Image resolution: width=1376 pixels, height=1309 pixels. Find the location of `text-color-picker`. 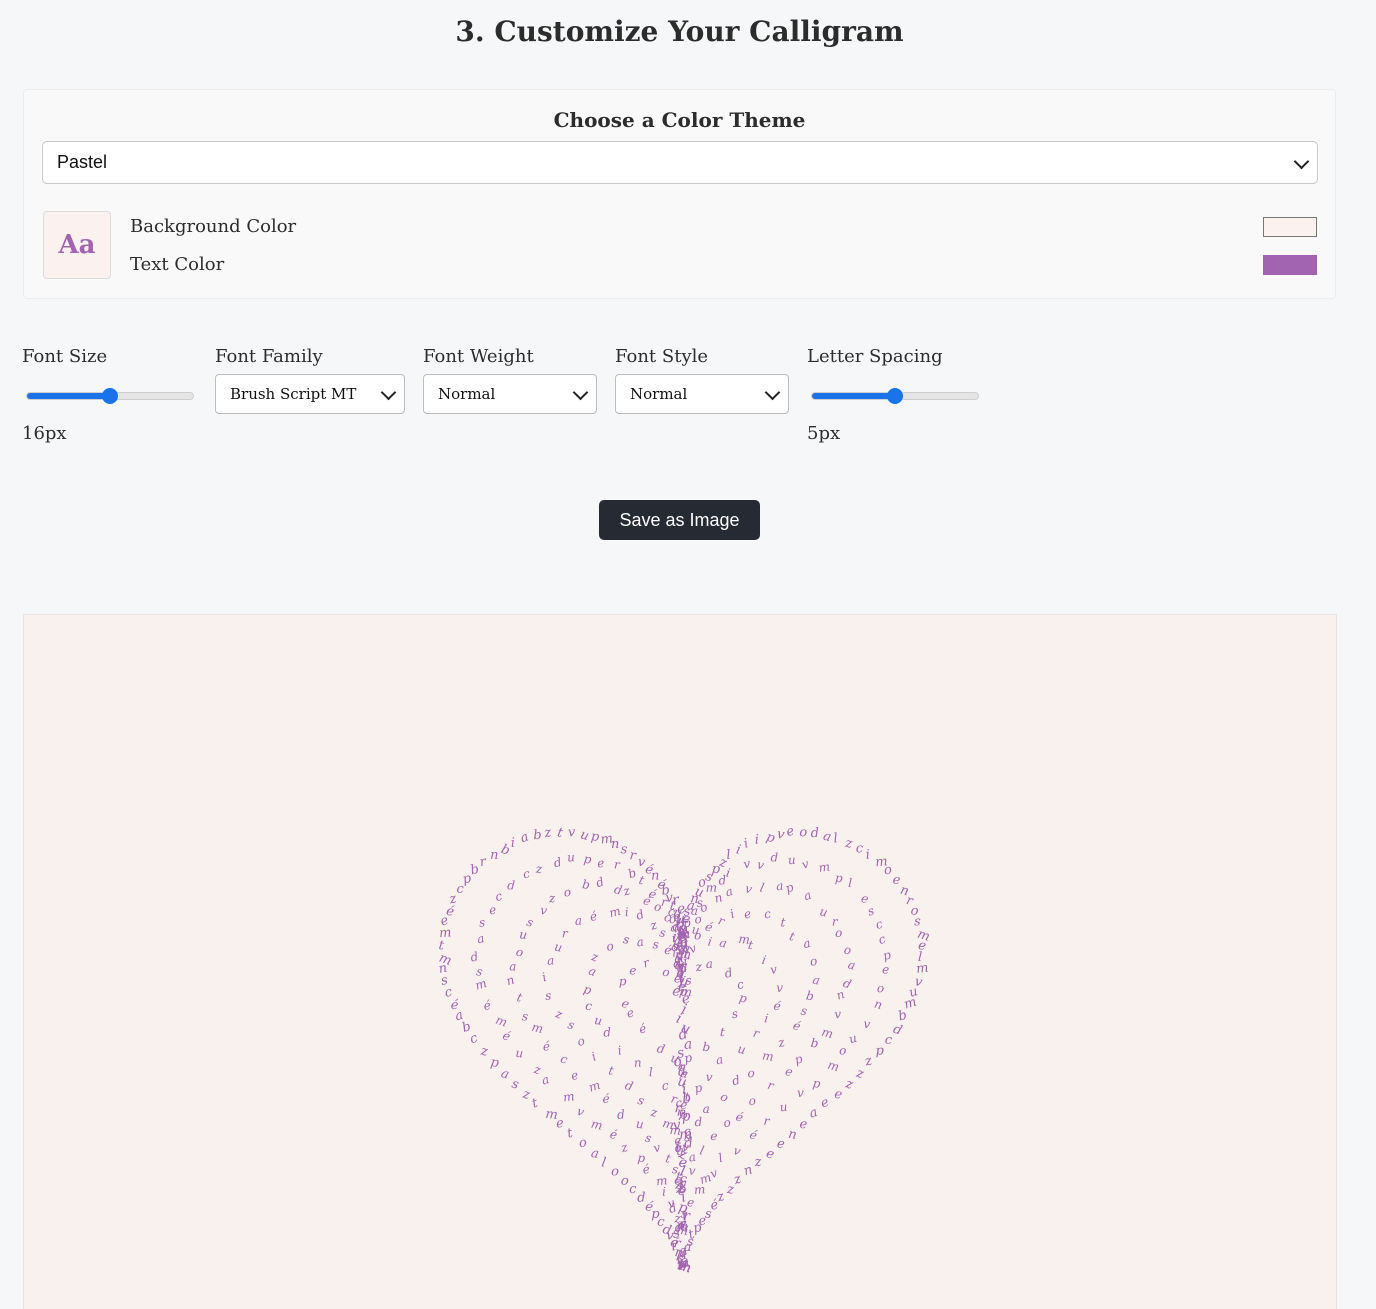

text-color-picker is located at coordinates (1290, 265).